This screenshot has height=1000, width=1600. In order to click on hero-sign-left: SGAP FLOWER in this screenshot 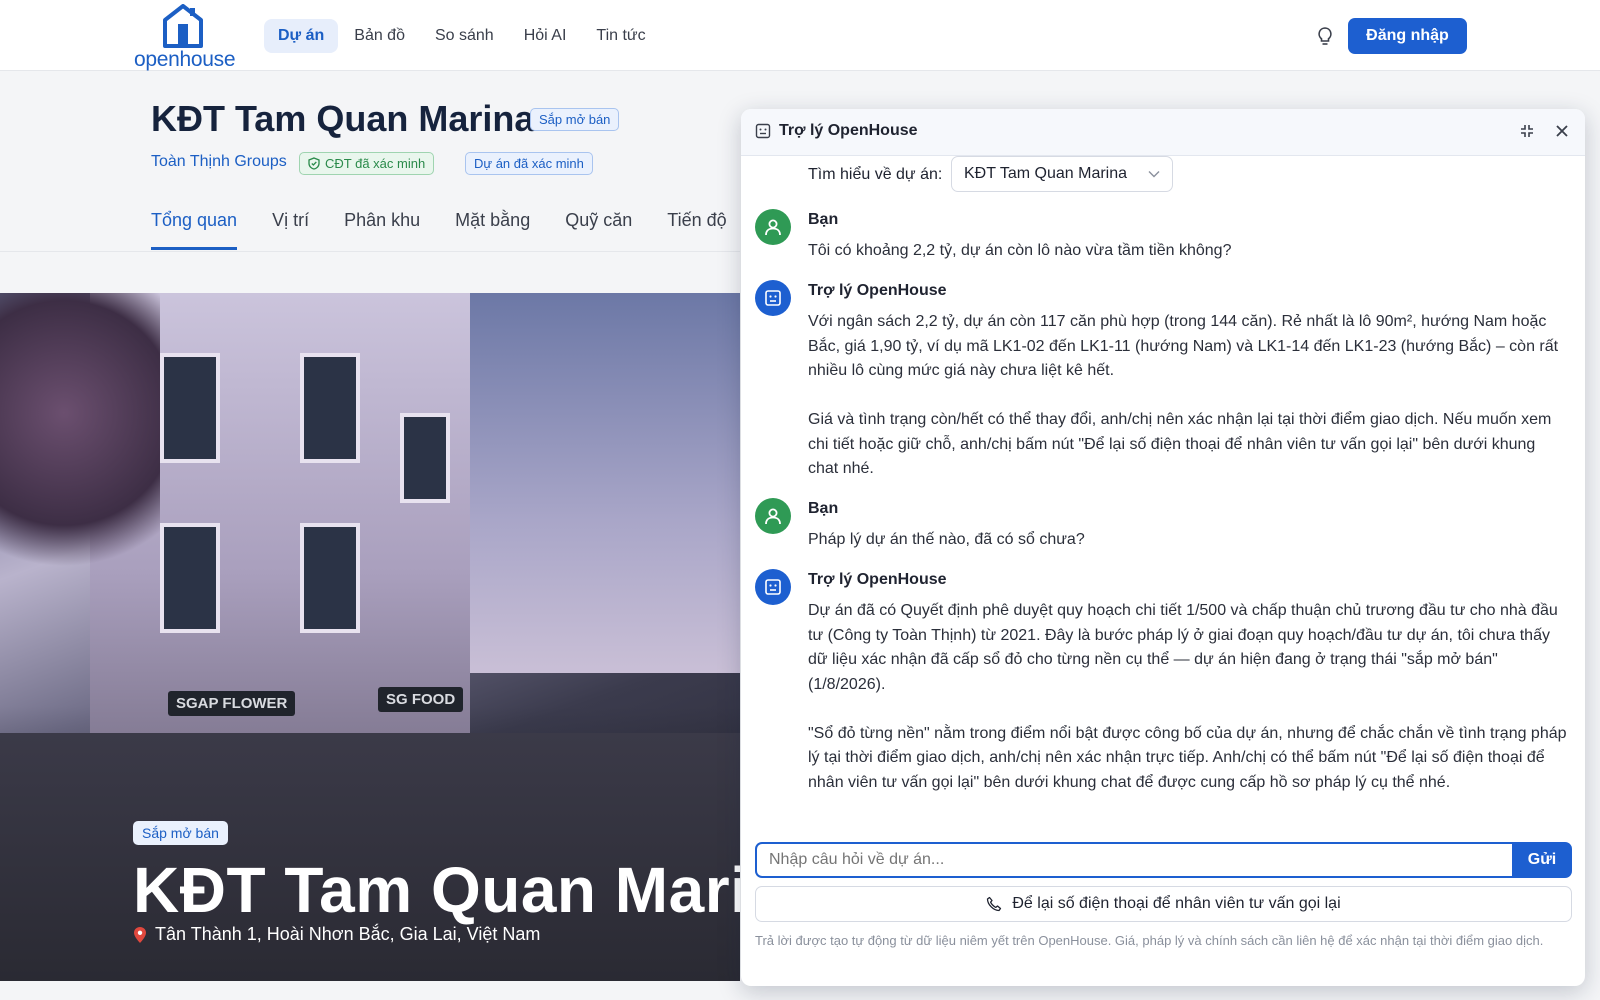, I will do `click(232, 703)`.